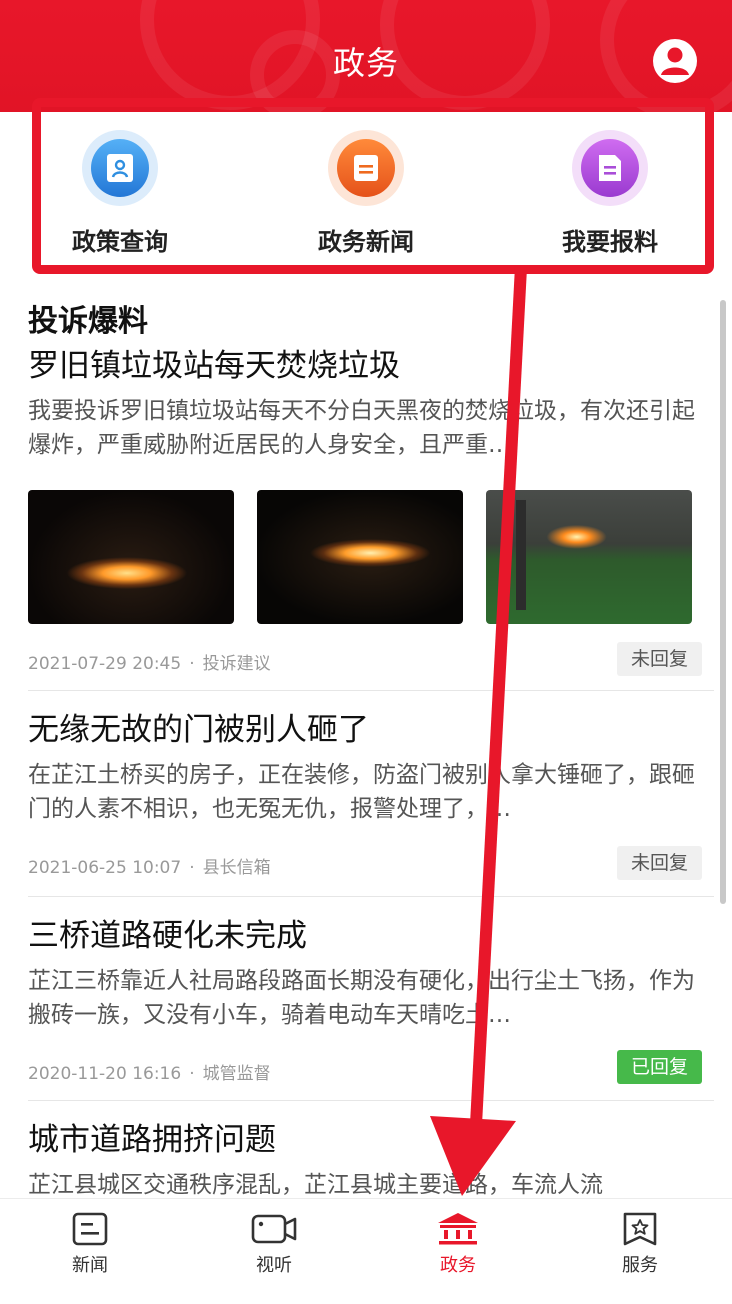  Describe the element at coordinates (315, 1185) in the screenshot. I see `post-excerpt: 芷江县城区交通秩序混乱，芷江县城主要道路，车流人流` at that location.